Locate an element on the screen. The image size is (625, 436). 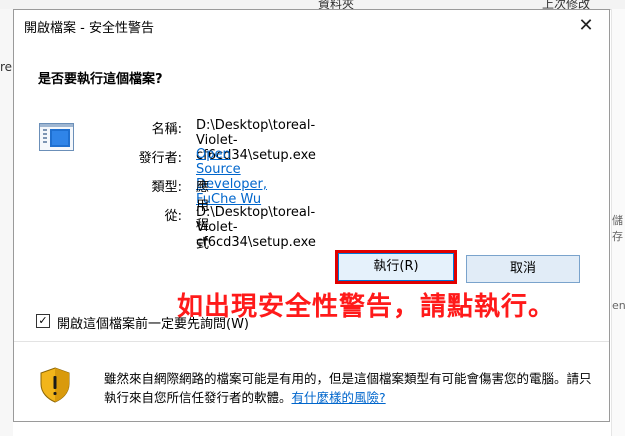
ask-before-open-label: 開啟這個檔案前一定要先詢問(W) is located at coordinates (153, 322).